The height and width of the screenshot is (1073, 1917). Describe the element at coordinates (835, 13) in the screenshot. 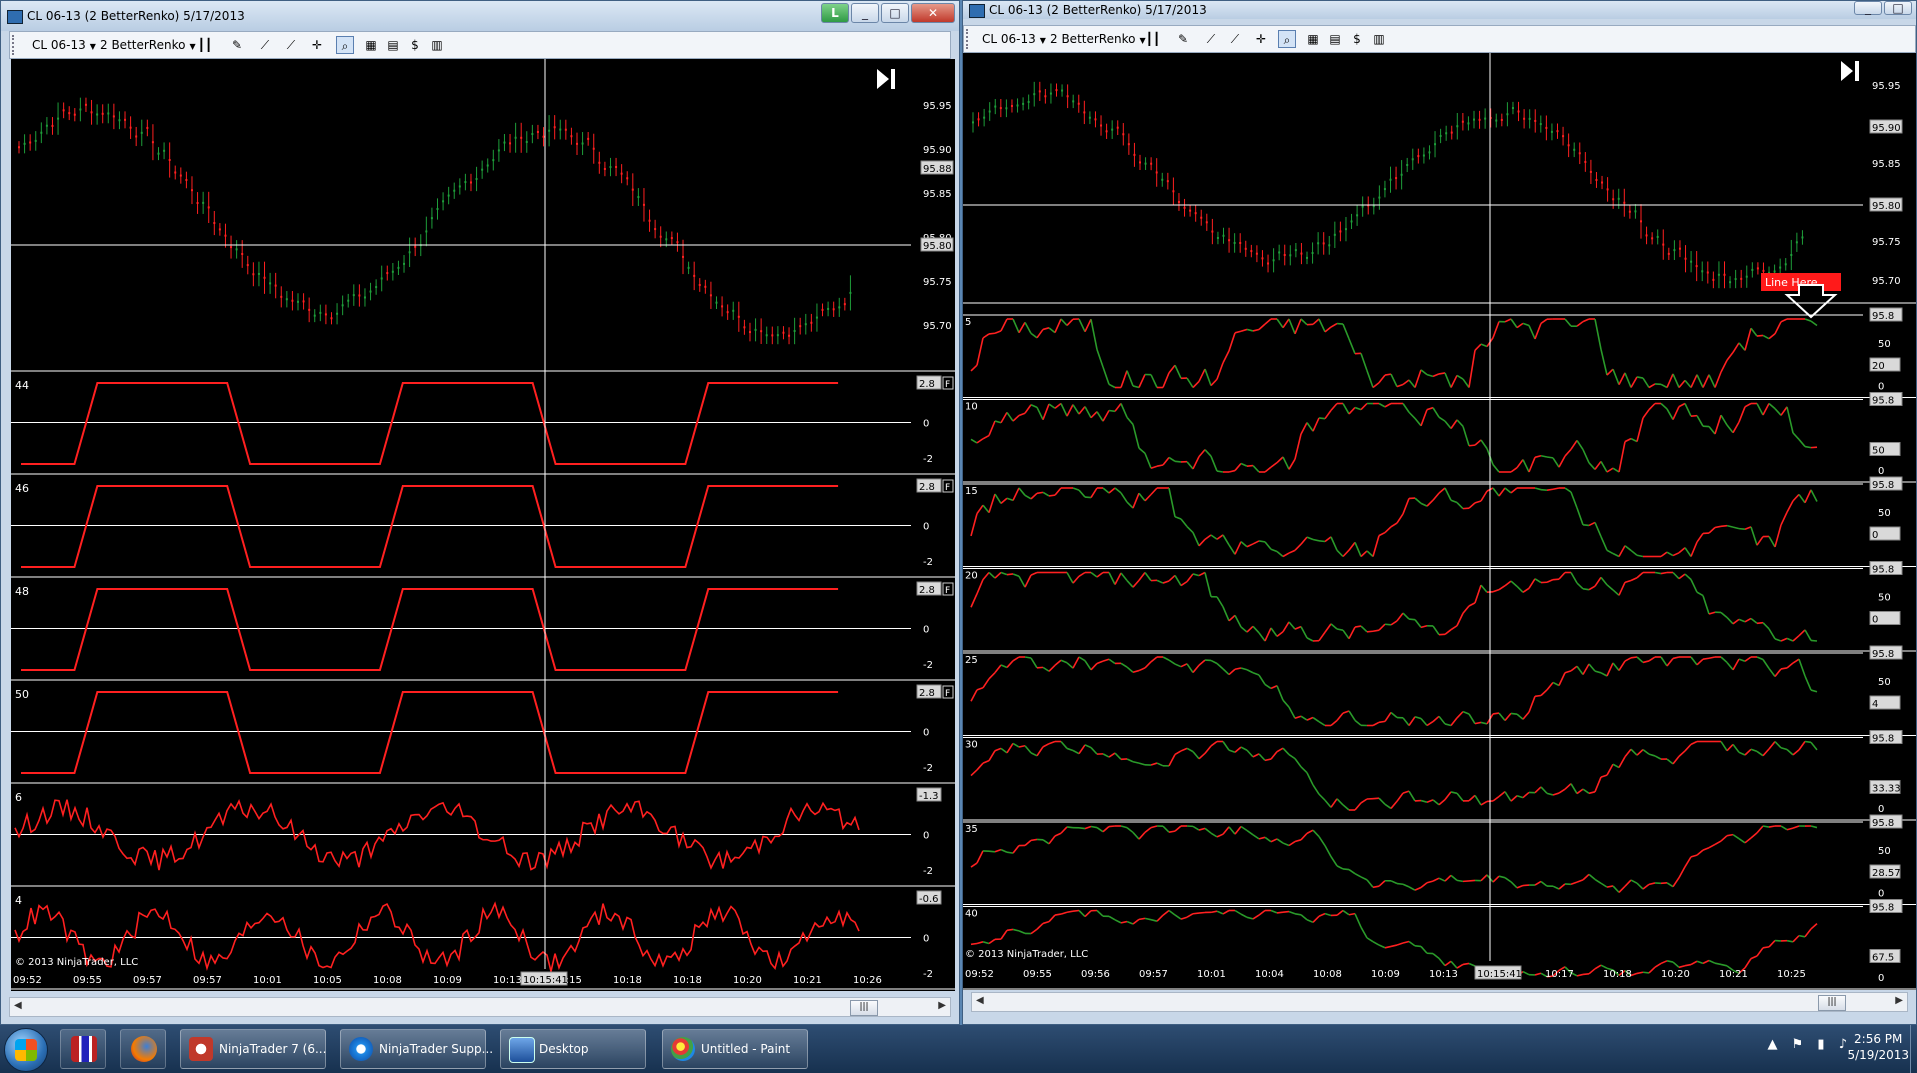

I see `link-button: L` at that location.